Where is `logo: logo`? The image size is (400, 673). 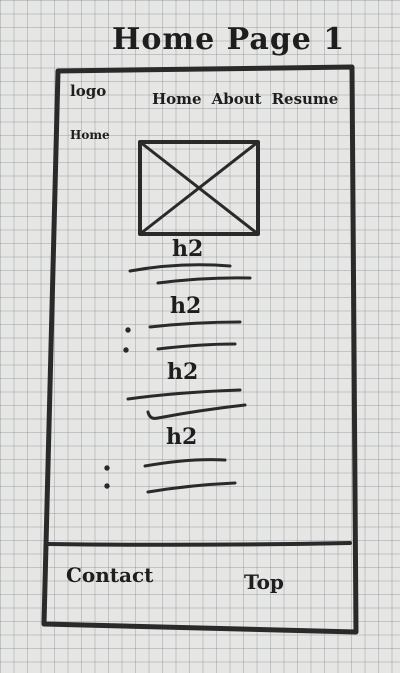 logo: logo is located at coordinates (88, 91).